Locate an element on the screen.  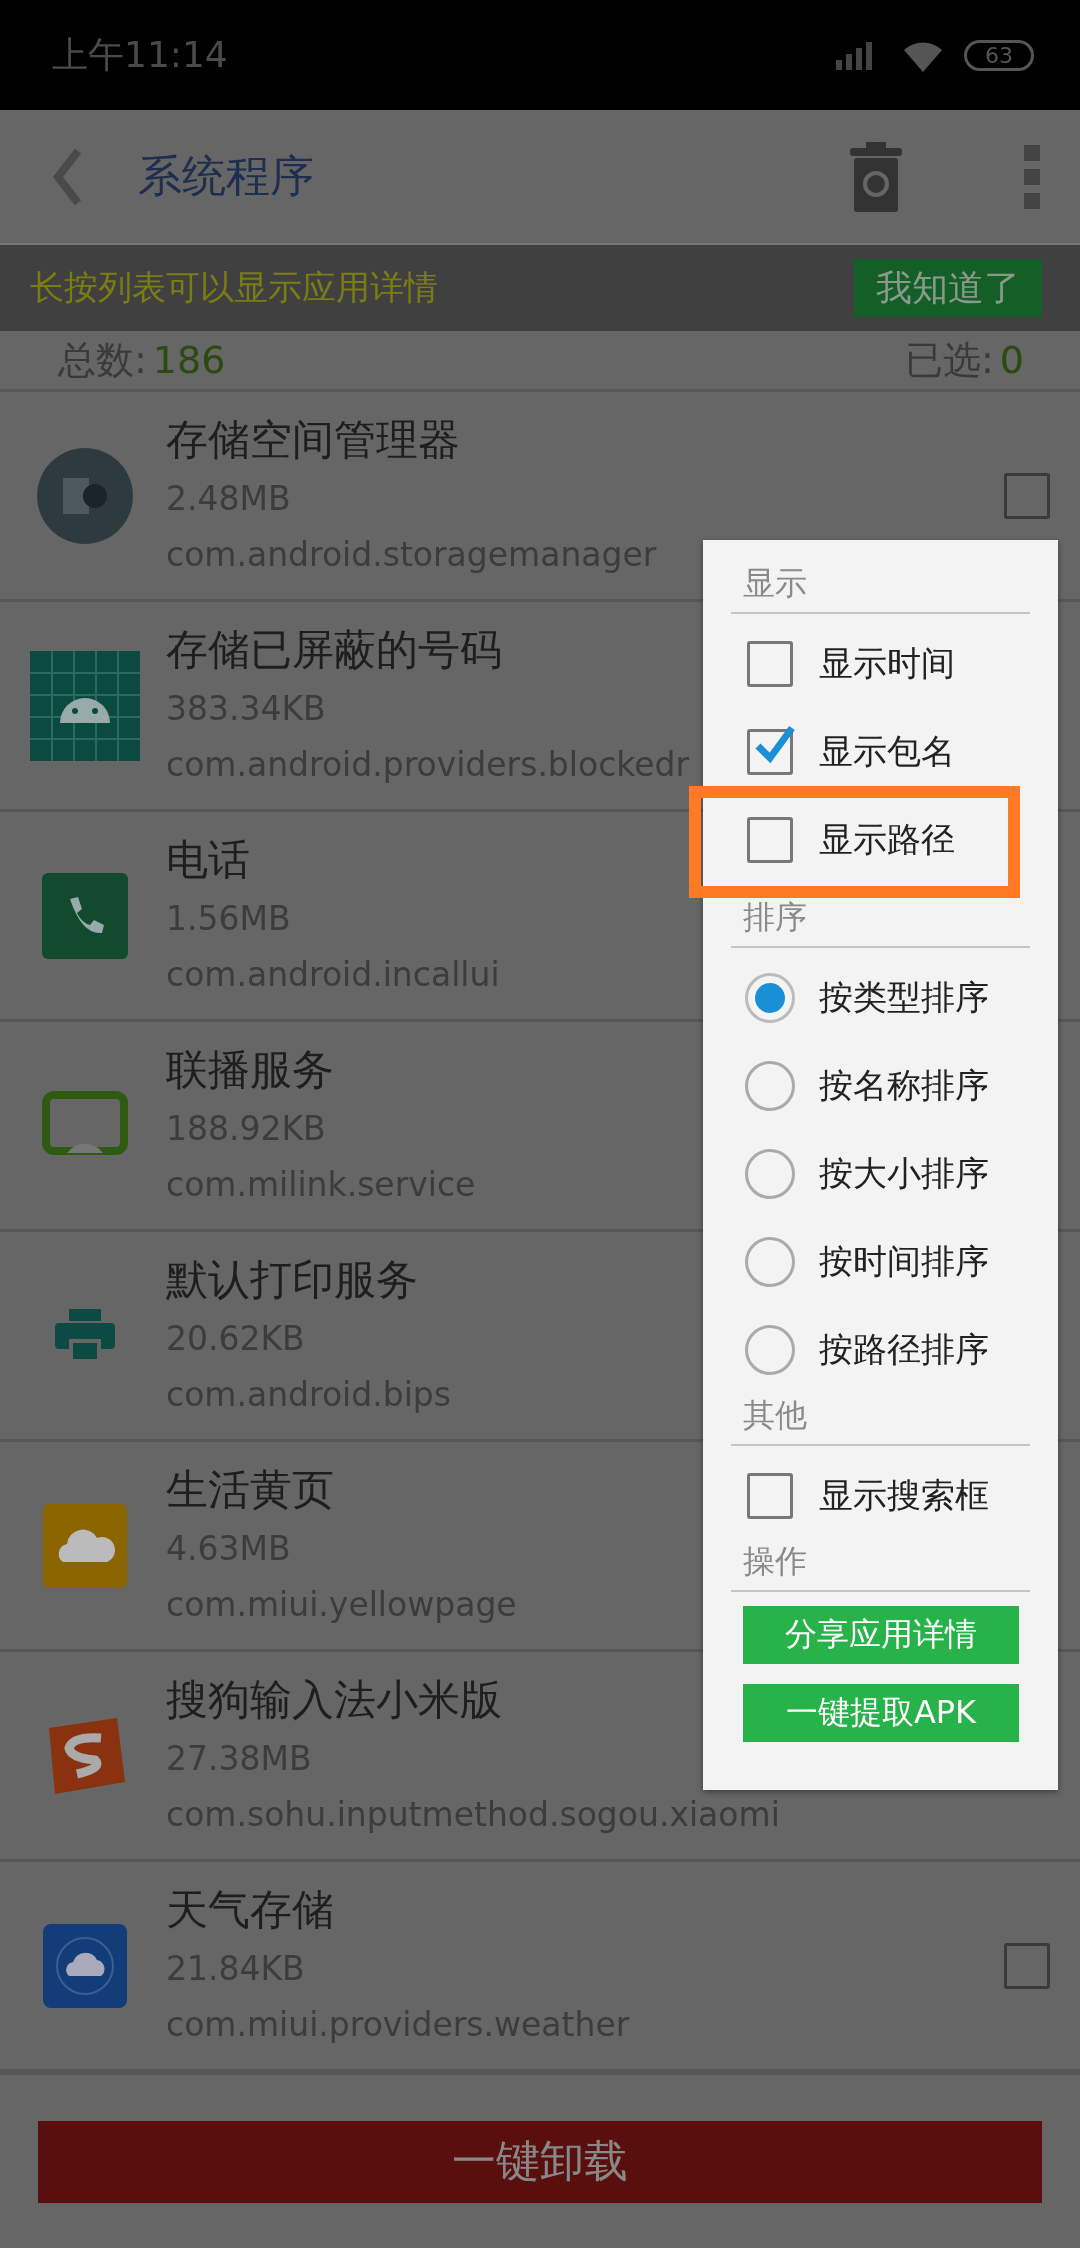
option-label: 显示路径 is located at coordinates (887, 840).